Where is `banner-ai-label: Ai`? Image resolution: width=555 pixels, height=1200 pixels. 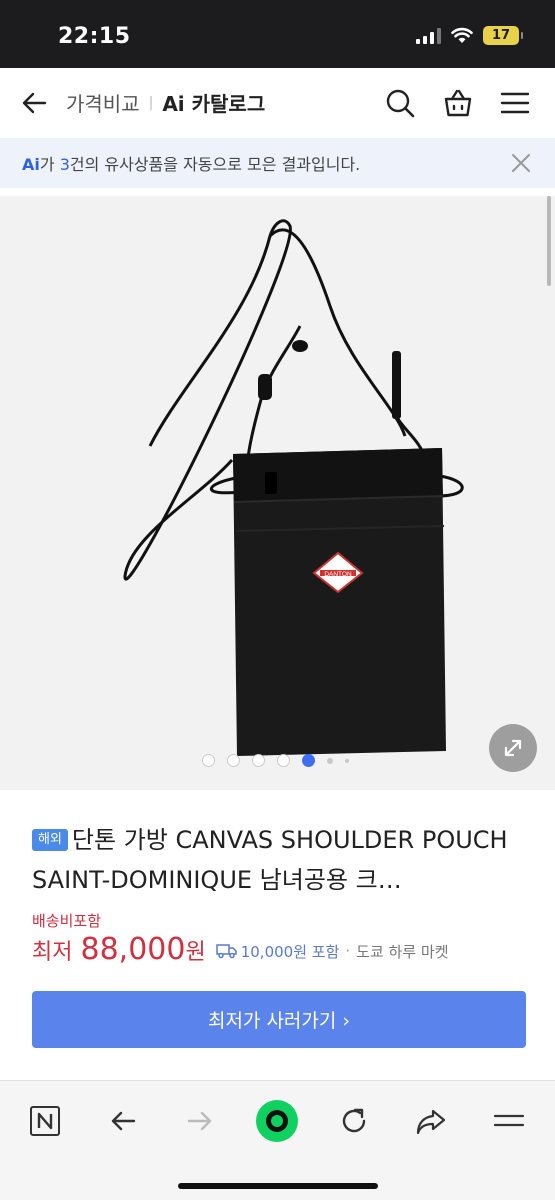
banner-ai-label: Ai is located at coordinates (31, 164).